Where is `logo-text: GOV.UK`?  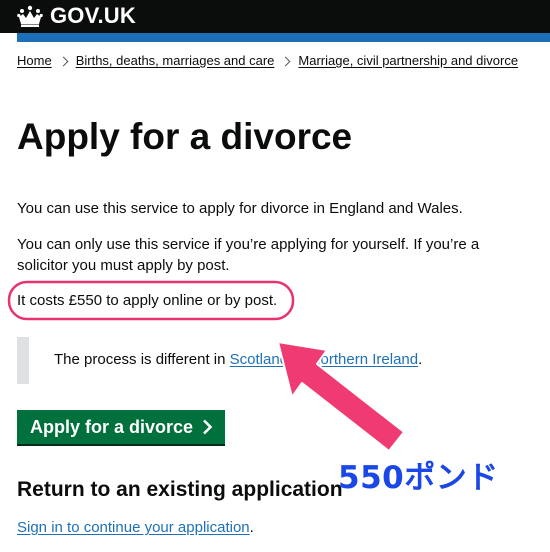
logo-text: GOV.UK is located at coordinates (93, 15).